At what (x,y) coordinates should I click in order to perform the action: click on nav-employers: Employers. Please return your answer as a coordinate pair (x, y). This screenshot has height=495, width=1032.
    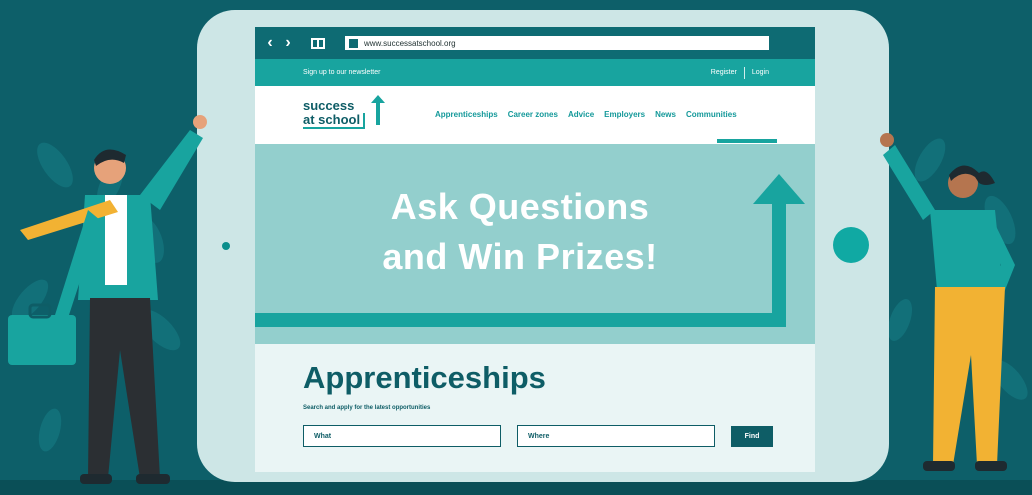
    Looking at the image, I should click on (624, 114).